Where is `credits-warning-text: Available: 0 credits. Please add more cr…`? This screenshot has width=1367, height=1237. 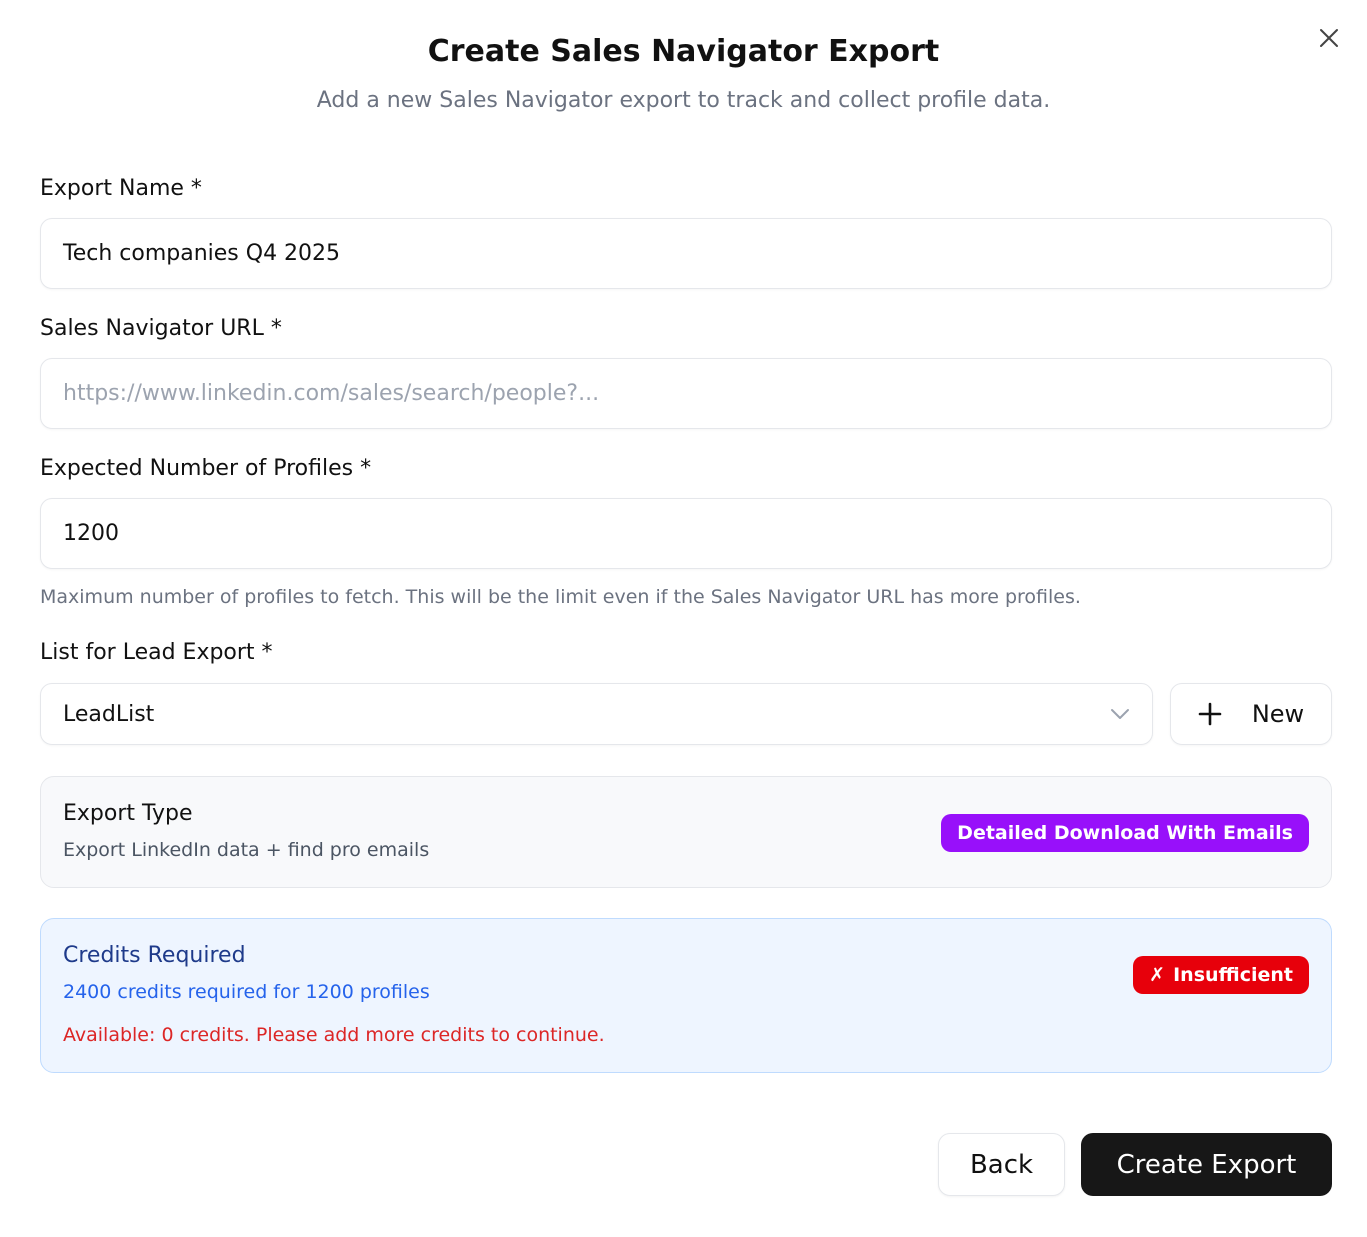
credits-warning-text: Available: 0 credits. Please add more cr… is located at coordinates (334, 1035).